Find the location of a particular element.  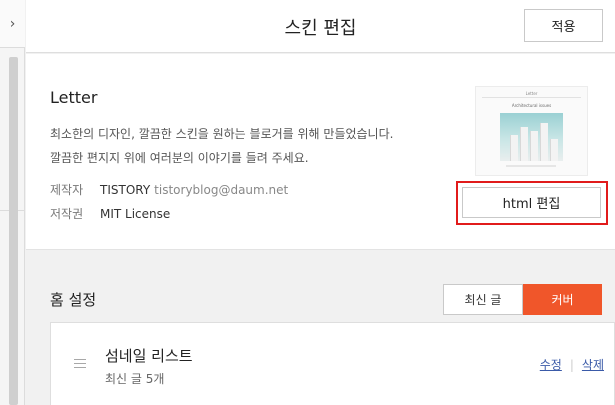

delete-link: 삭제 is located at coordinates (593, 365).